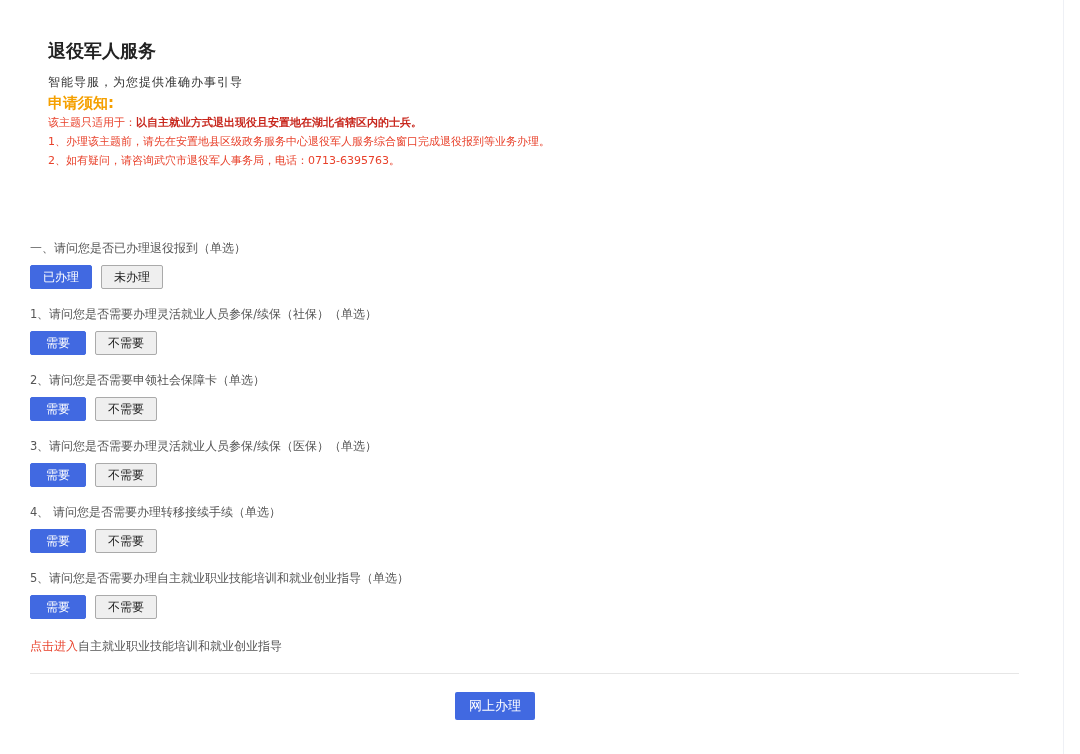  I want to click on page-title: 退役军人服务, so click(102, 51).